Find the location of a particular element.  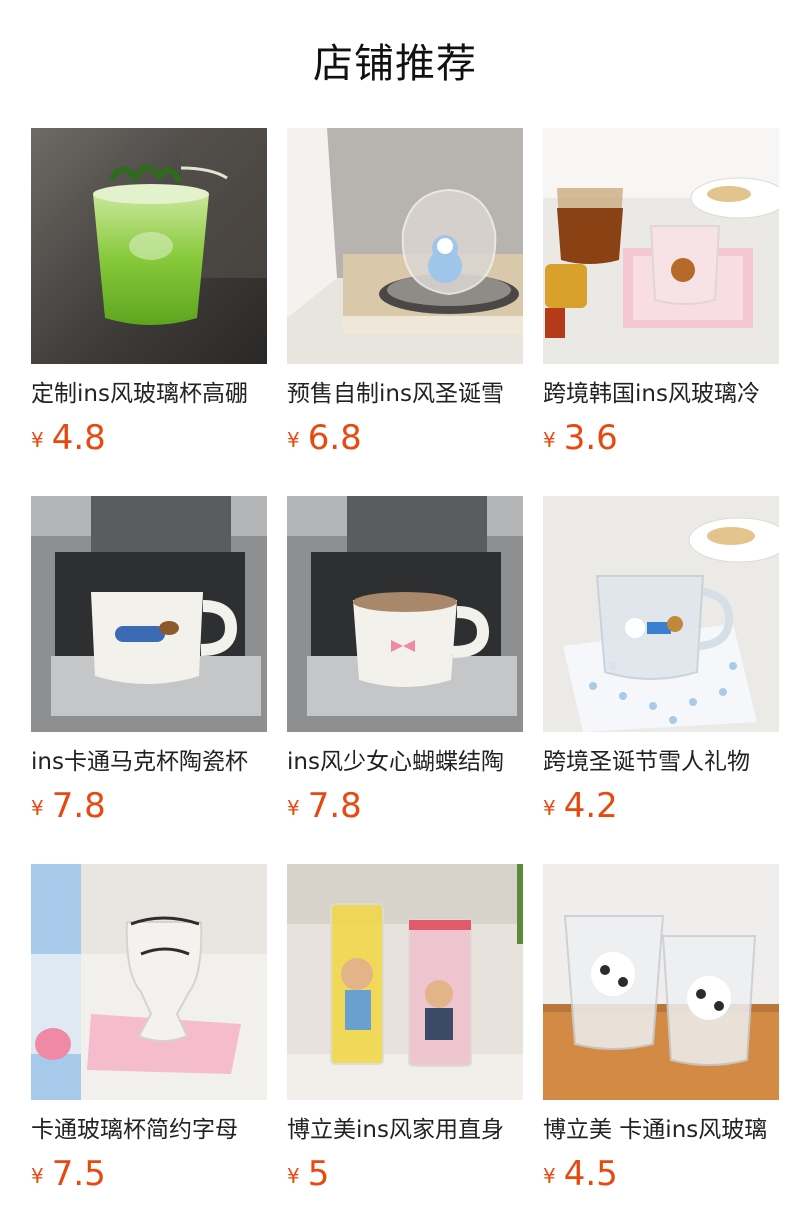

product-card: 博立美 卡通ins风玻璃 ¥4.5 is located at coordinates (661, 1029).